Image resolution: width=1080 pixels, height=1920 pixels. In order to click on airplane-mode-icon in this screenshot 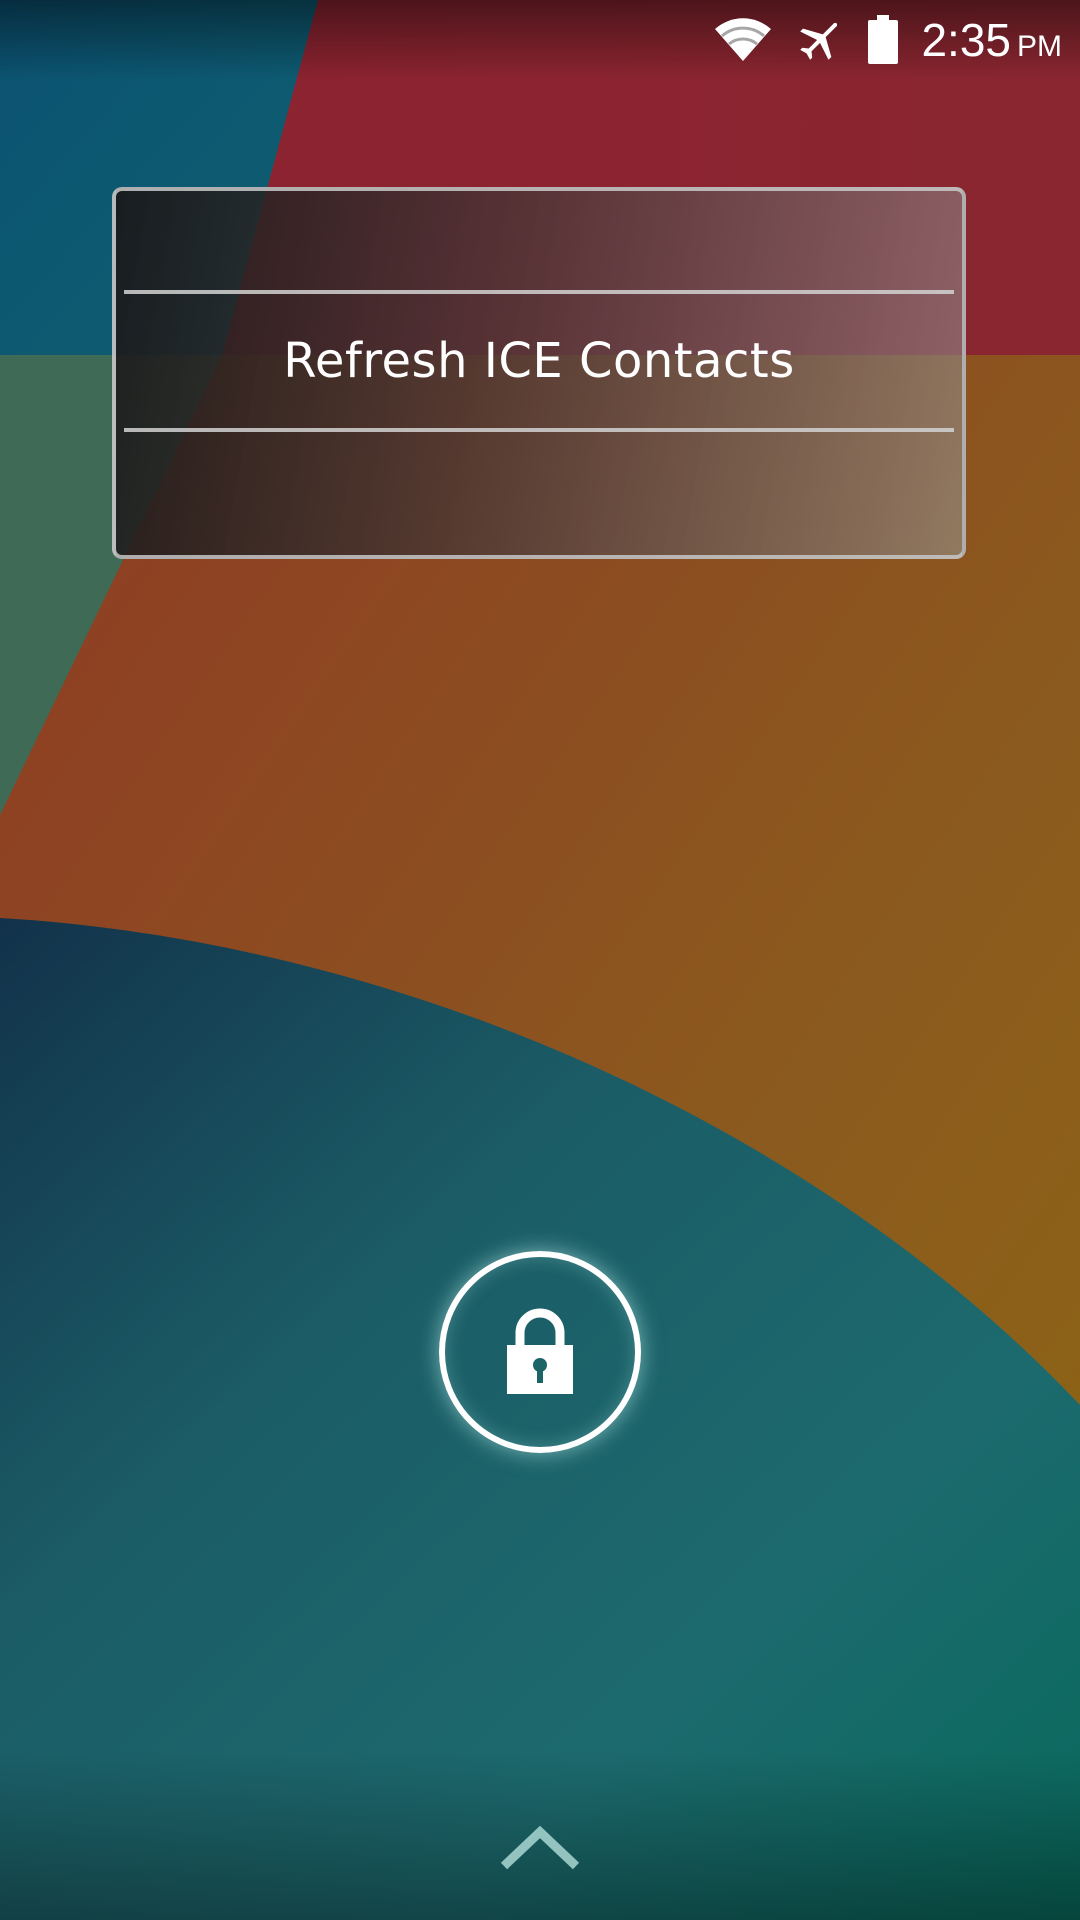, I will do `click(819, 41)`.